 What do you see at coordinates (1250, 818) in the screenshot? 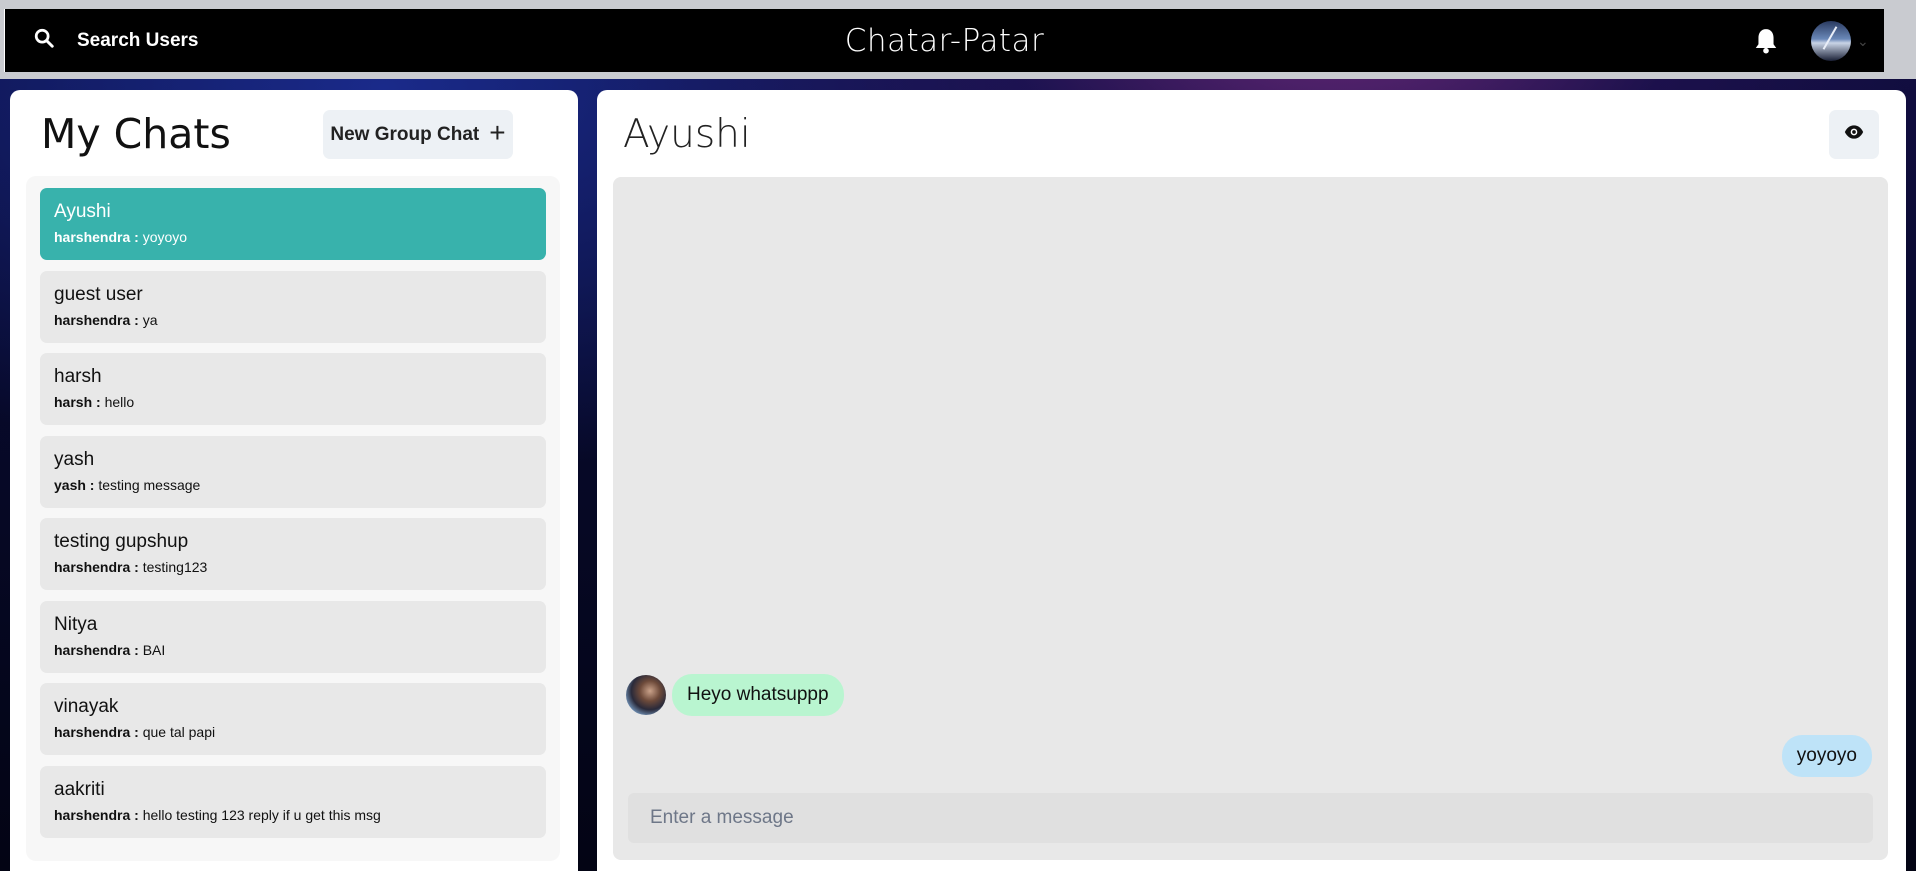
I see `message-input` at bounding box center [1250, 818].